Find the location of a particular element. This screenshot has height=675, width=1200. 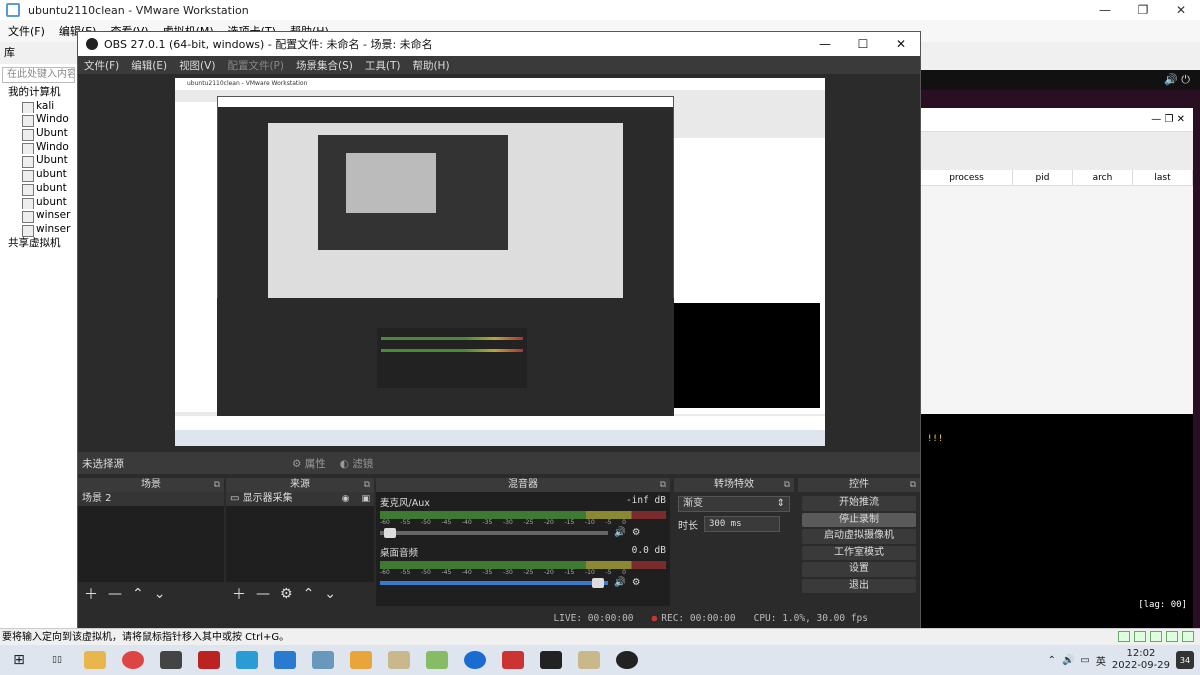

obs-menu-edit: 编辑(E) is located at coordinates (149, 65).